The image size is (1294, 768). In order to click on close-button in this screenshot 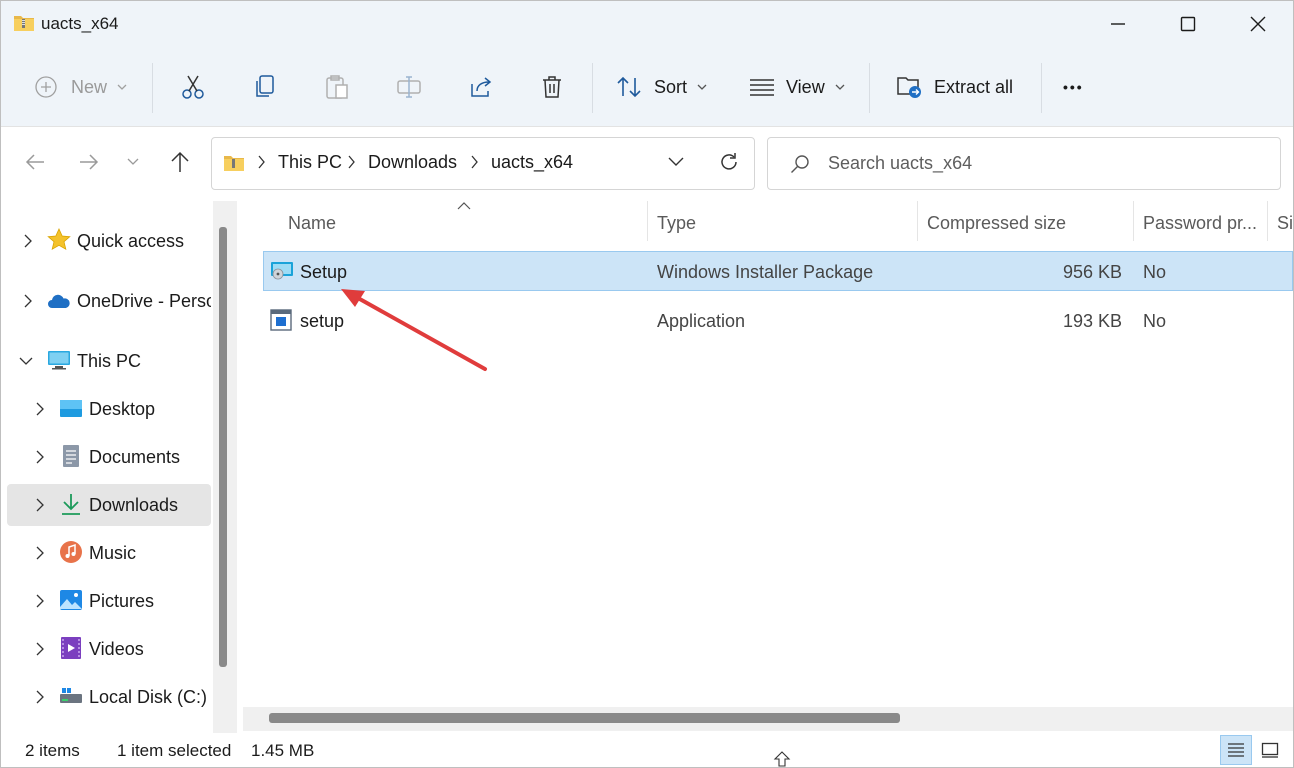, I will do `click(1258, 24)`.